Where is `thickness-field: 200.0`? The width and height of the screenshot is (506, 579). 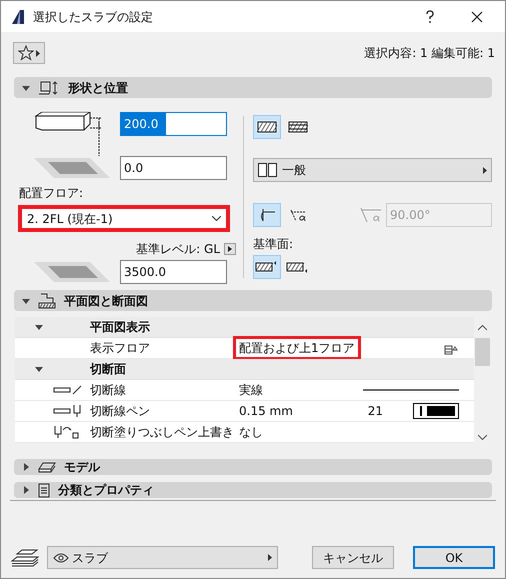
thickness-field: 200.0 is located at coordinates (173, 124).